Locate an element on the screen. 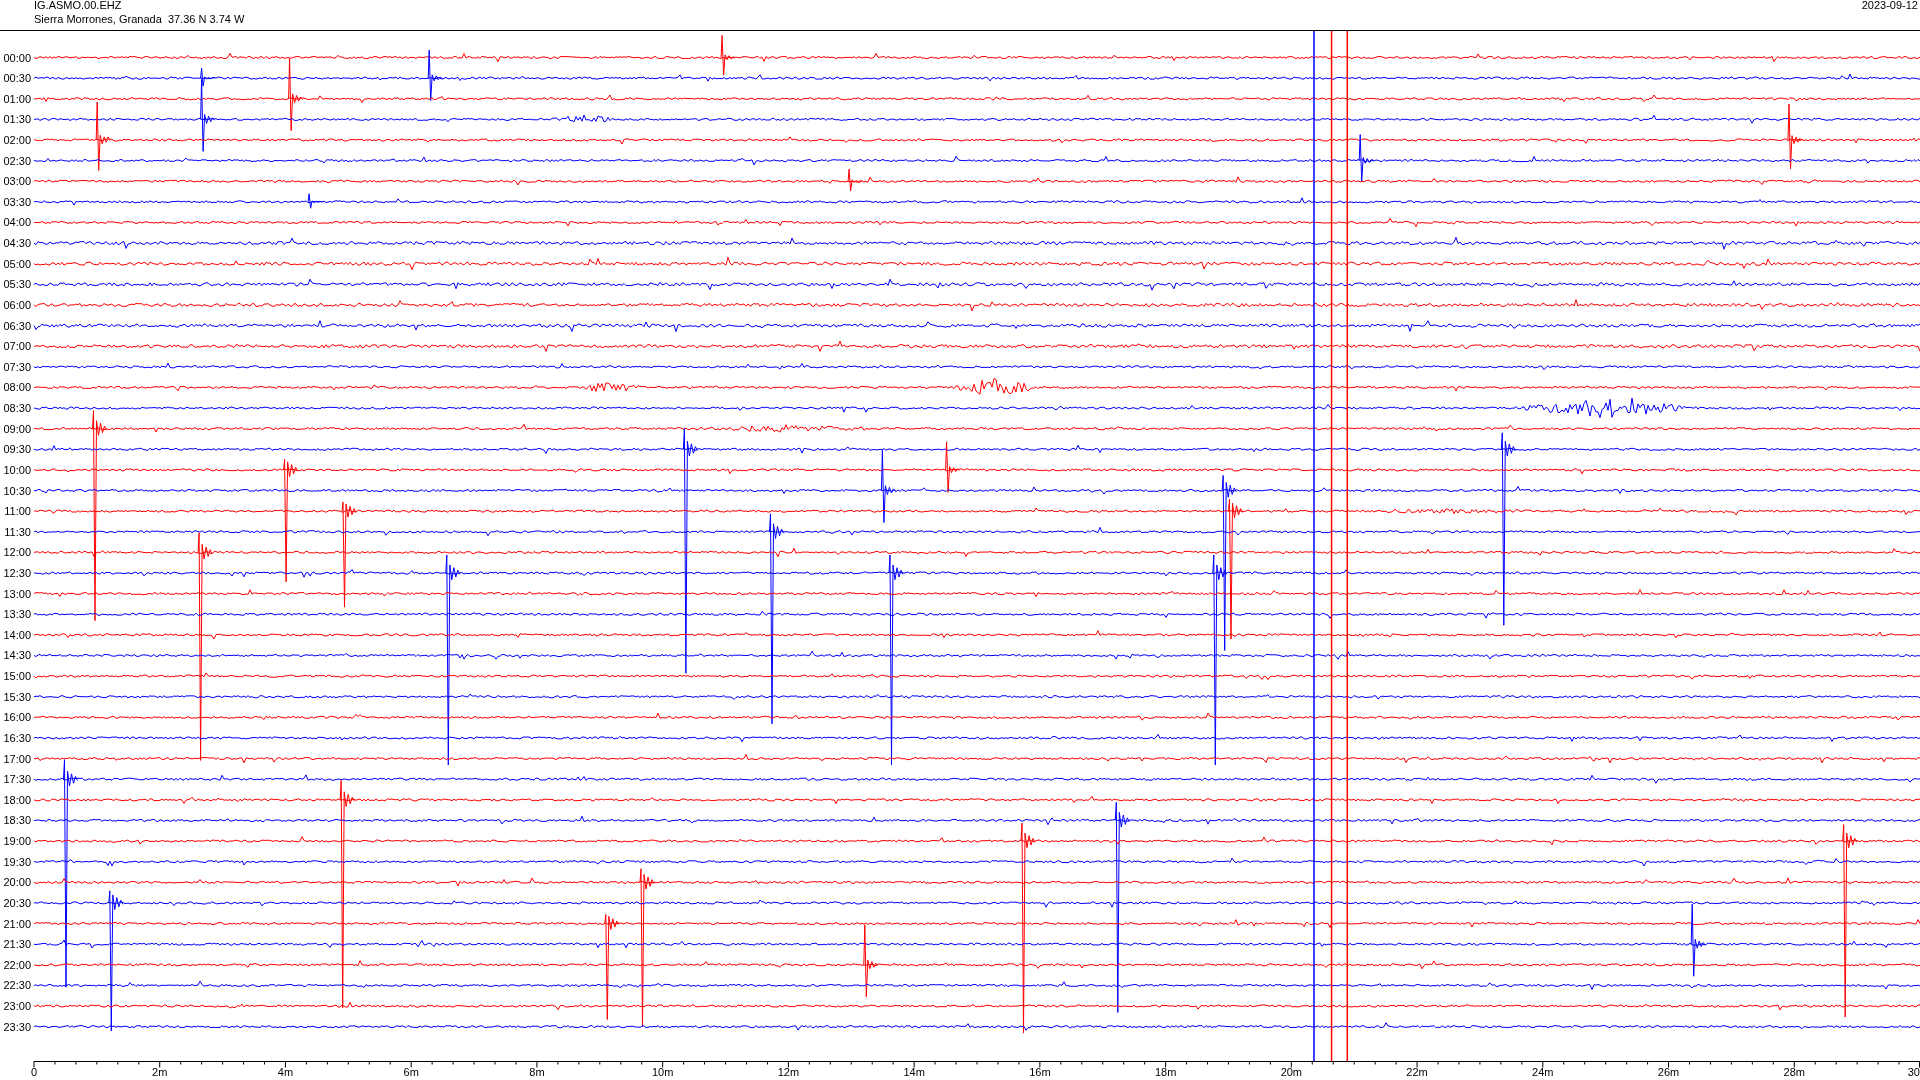  axis-tick-label: 0 is located at coordinates (34, 1072).